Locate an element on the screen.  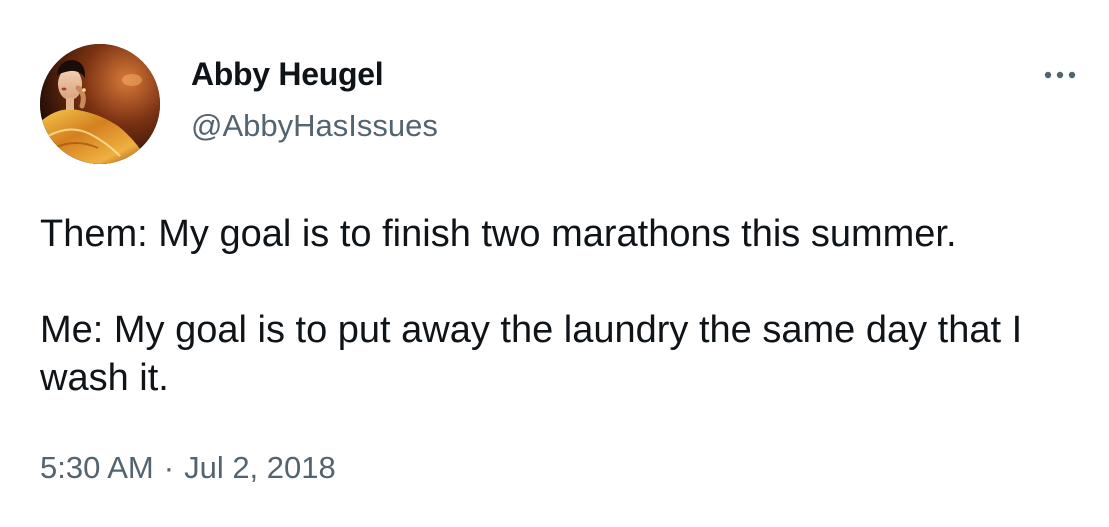
profile-photo-icon is located at coordinates (100, 104).